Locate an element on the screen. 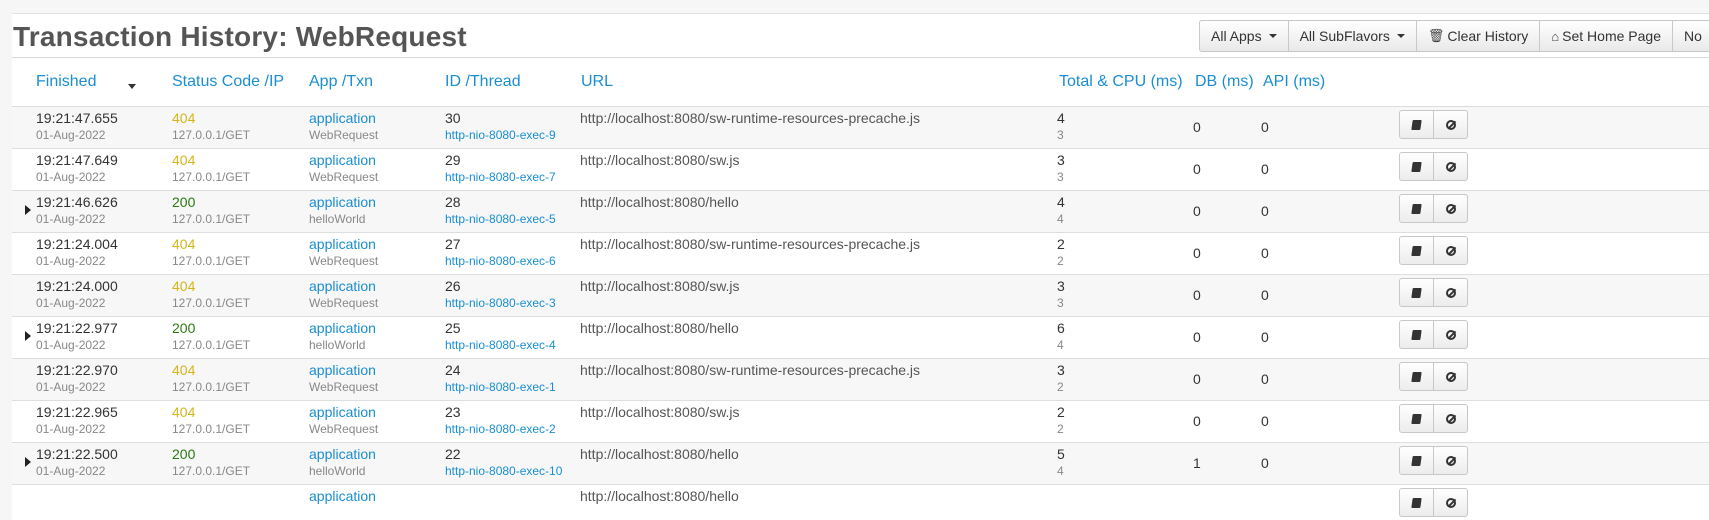  finished-time: 19:21:22.977 is located at coordinates (77, 328).